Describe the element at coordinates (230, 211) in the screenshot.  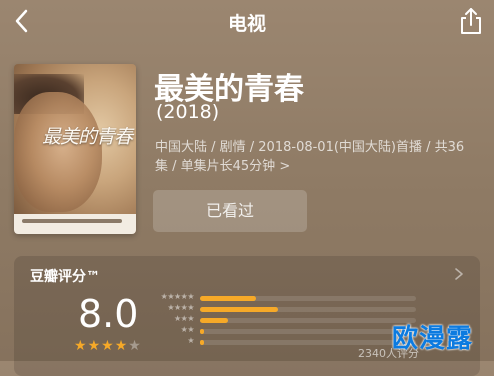
I see `watched-button: 已看过` at that location.